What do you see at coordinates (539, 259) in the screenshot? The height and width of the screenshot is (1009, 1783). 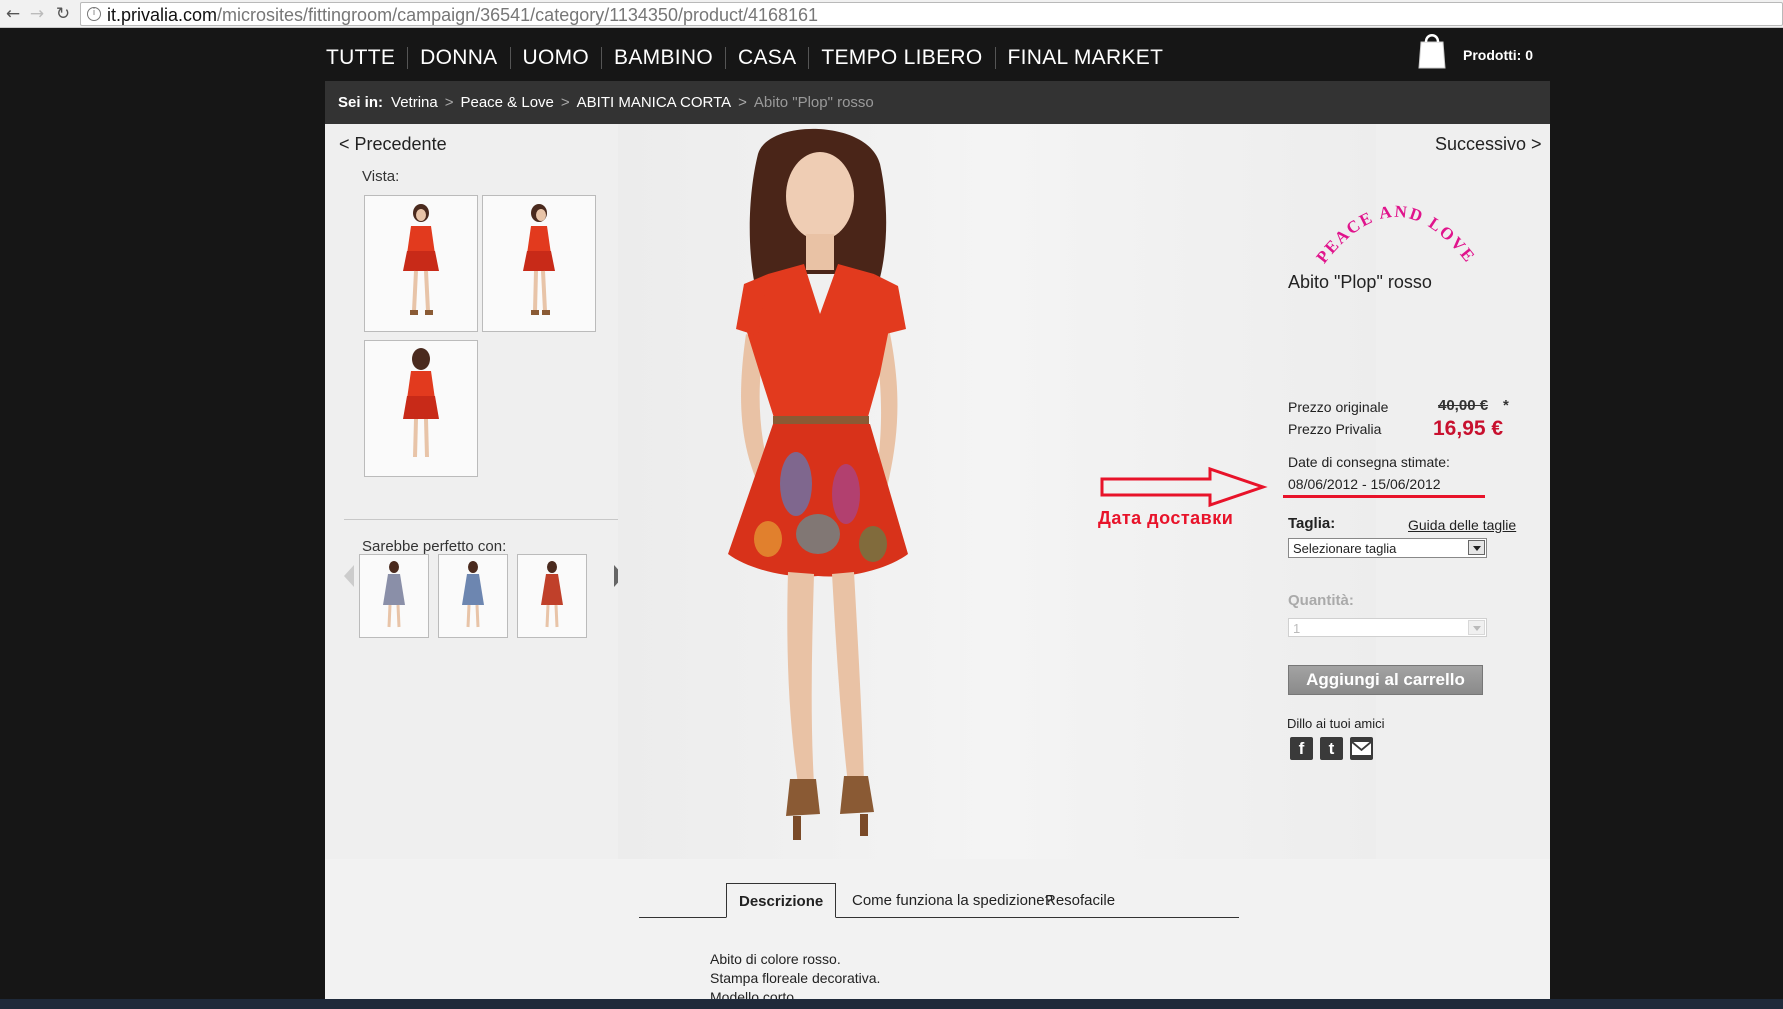 I see `dress-side-thumbnail-image` at bounding box center [539, 259].